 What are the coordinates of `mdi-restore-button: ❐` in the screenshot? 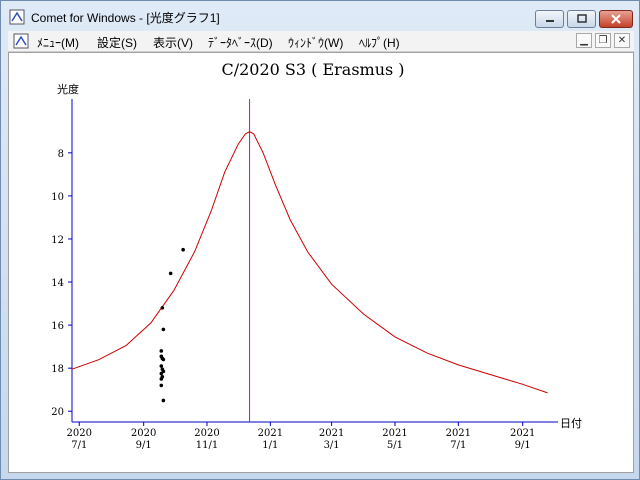 It's located at (603, 40).